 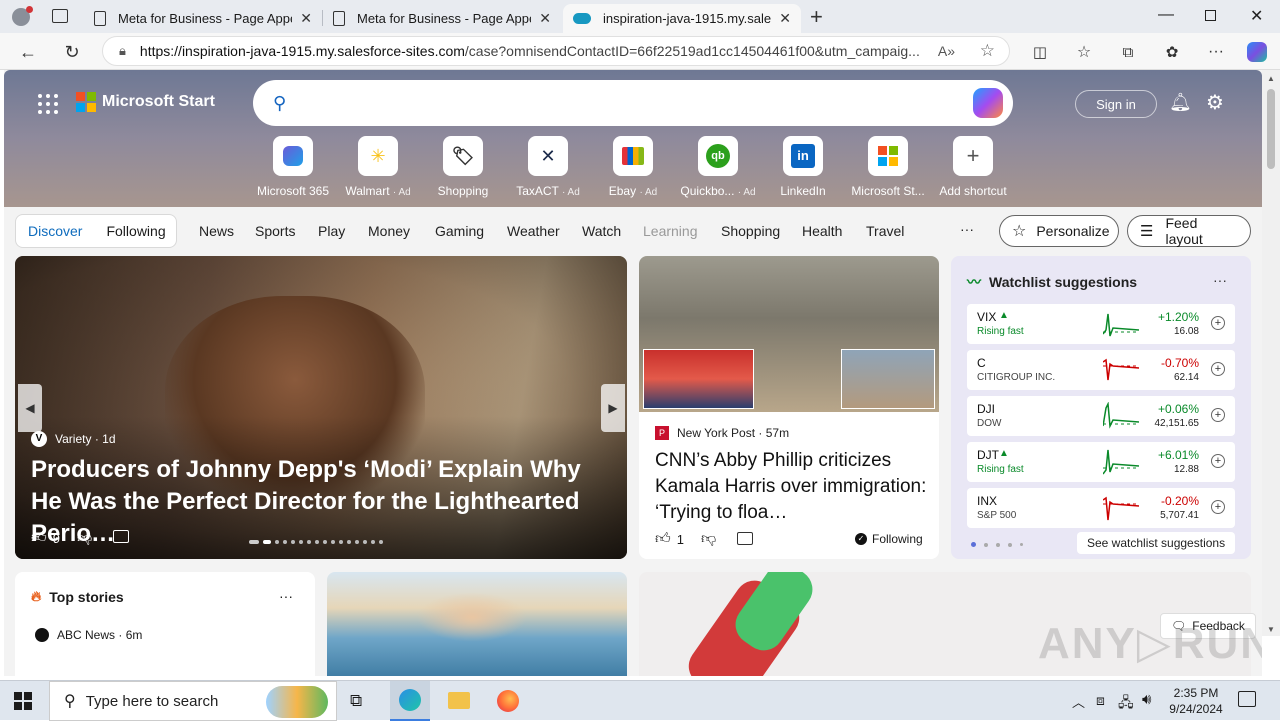 I want to click on taskbar-search-input: ⚲ Type here to search, so click(x=193, y=701).